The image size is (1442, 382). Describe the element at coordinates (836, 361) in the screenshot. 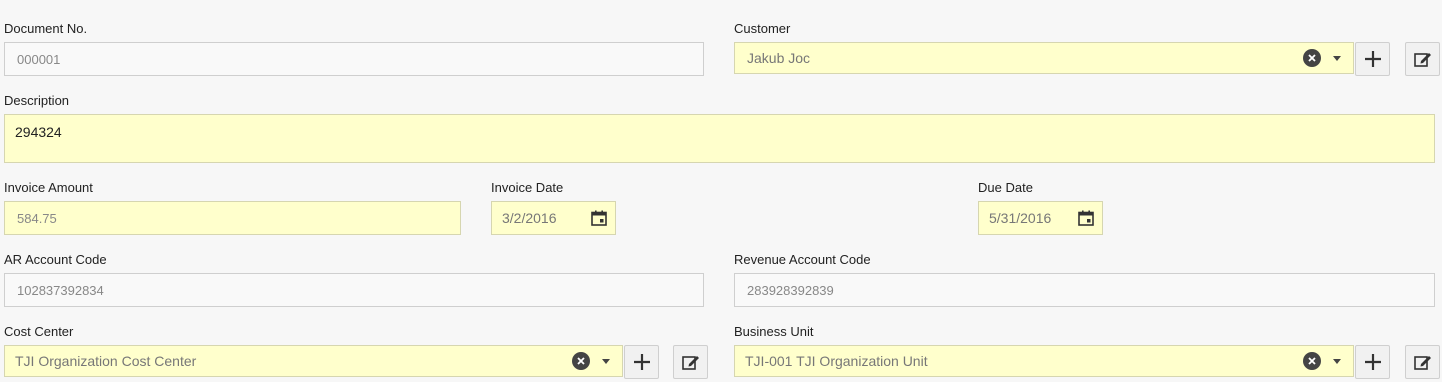

I see `business-unit-value: TJI-001 TJI Organization Unit` at that location.